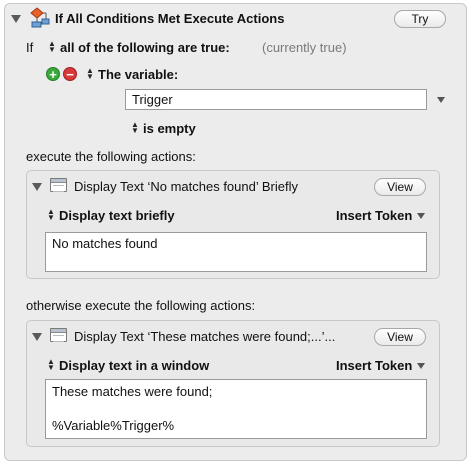  What do you see at coordinates (420, 19) in the screenshot?
I see `try-button: Try` at bounding box center [420, 19].